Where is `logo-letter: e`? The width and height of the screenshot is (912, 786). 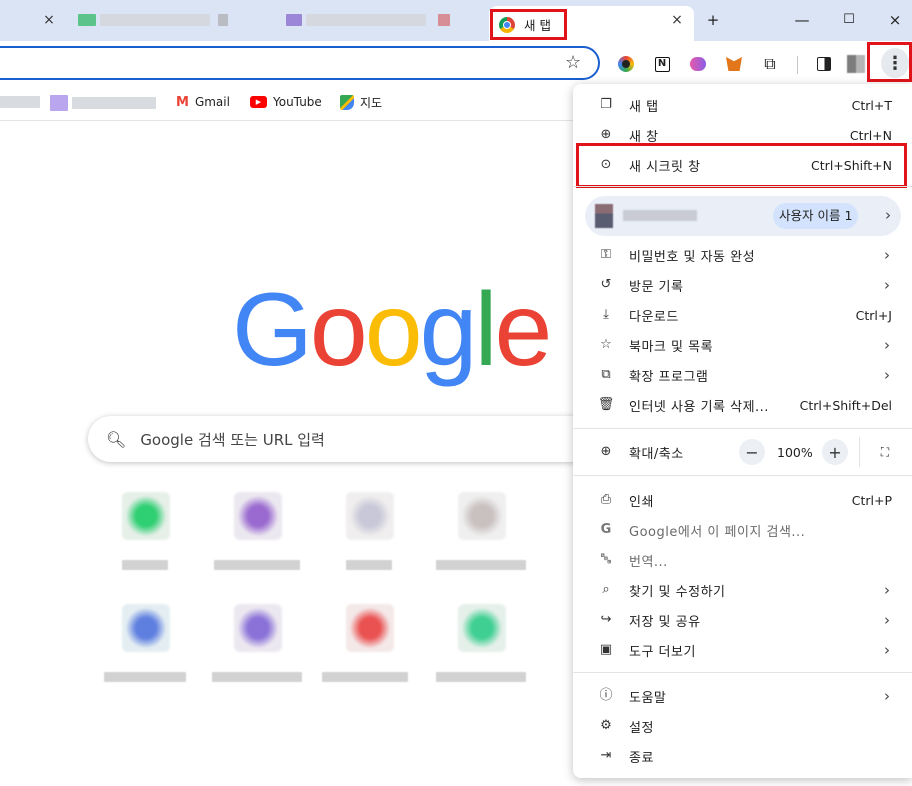 logo-letter: e is located at coordinates (523, 330).